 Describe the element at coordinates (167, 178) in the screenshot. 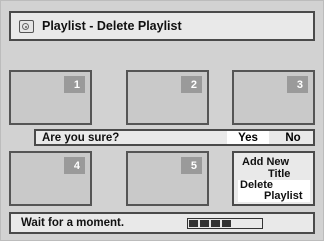

I see `playlist-thumbnail-5: 5` at that location.